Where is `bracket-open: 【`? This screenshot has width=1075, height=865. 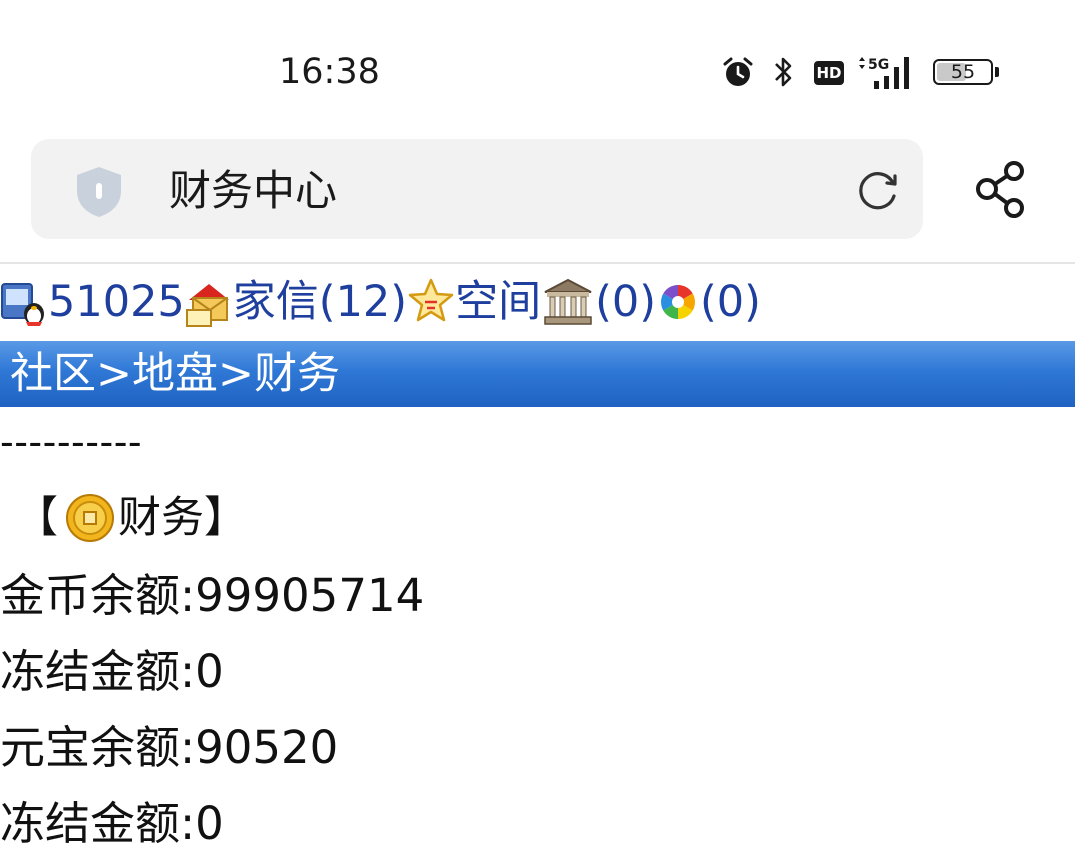 bracket-open: 【 is located at coordinates (36, 518).